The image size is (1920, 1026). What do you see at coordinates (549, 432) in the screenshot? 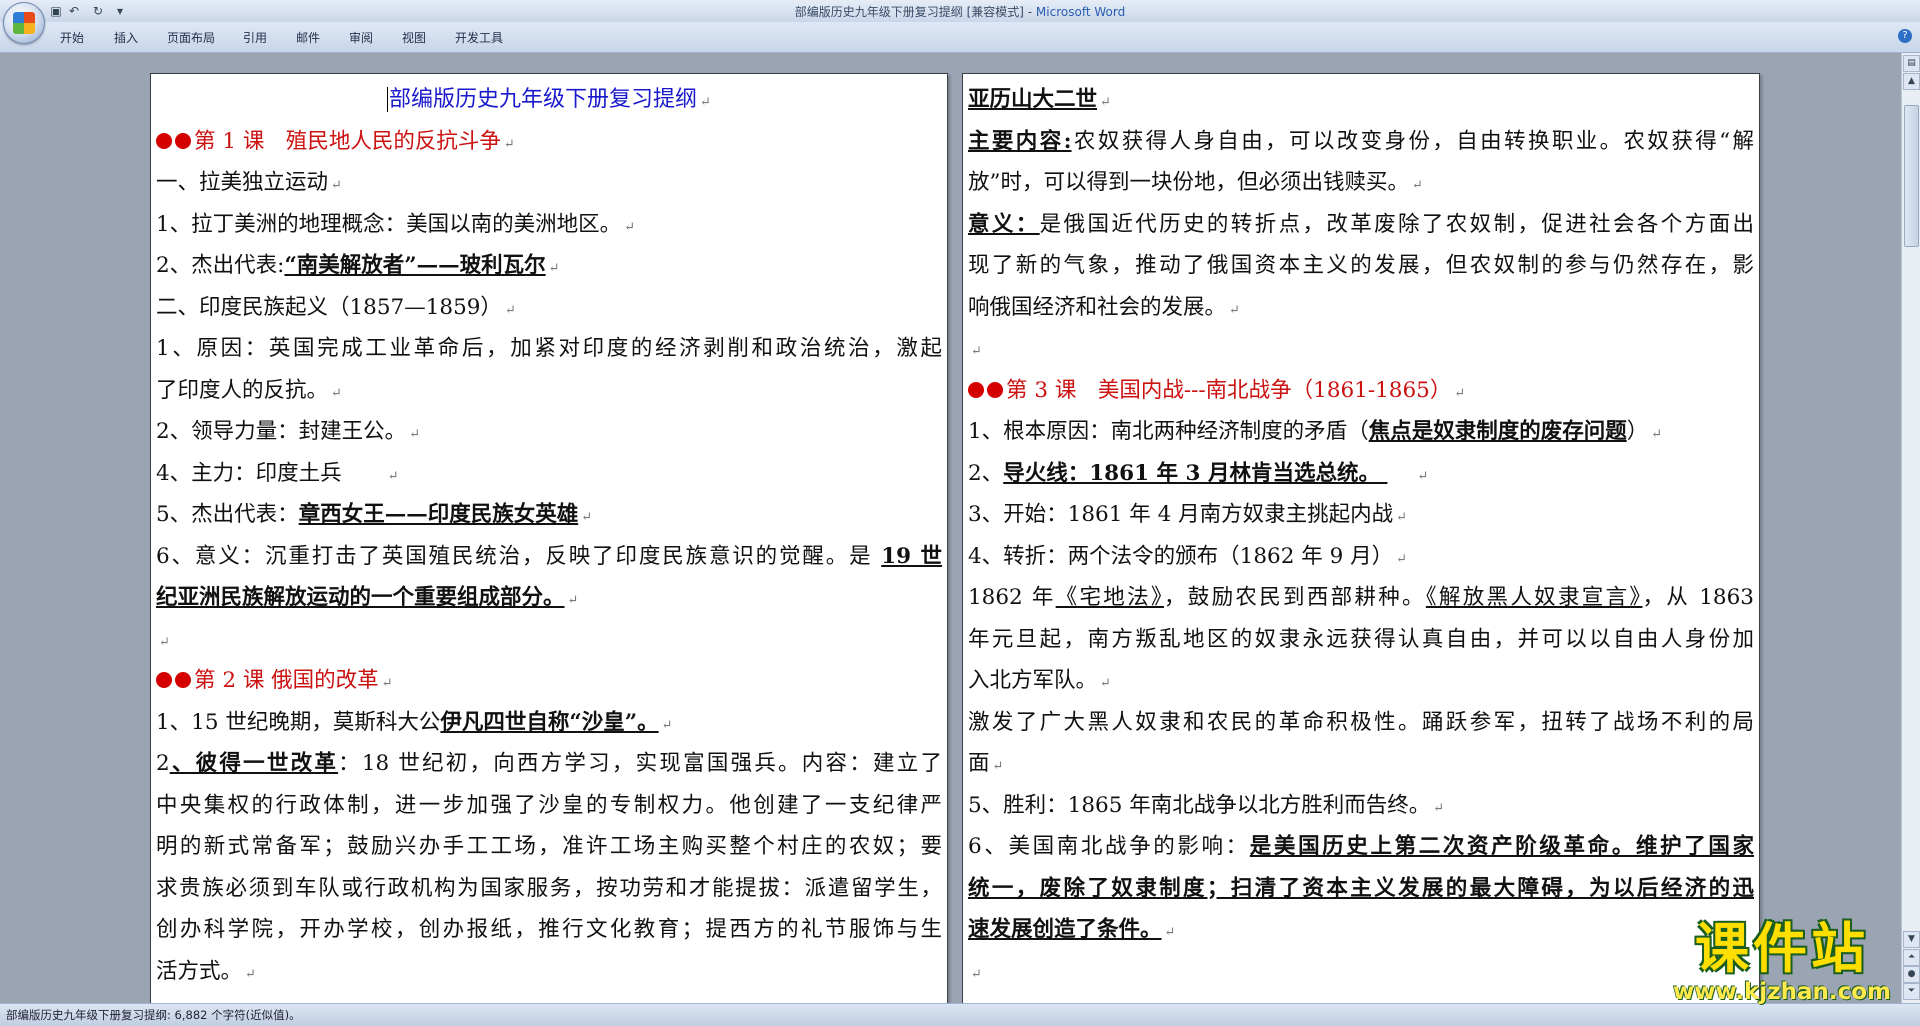
I see `paragraph-line: 2、领导力量：封建王公。 ↵` at bounding box center [549, 432].